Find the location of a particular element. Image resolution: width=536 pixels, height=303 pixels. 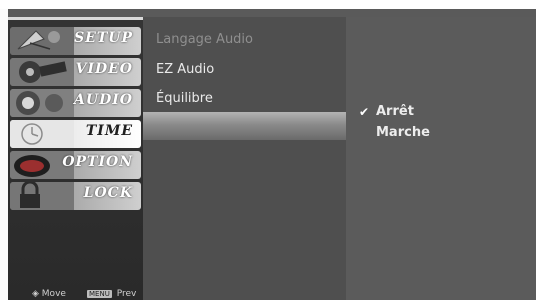

satellite-dish-icon is located at coordinates (42, 41).